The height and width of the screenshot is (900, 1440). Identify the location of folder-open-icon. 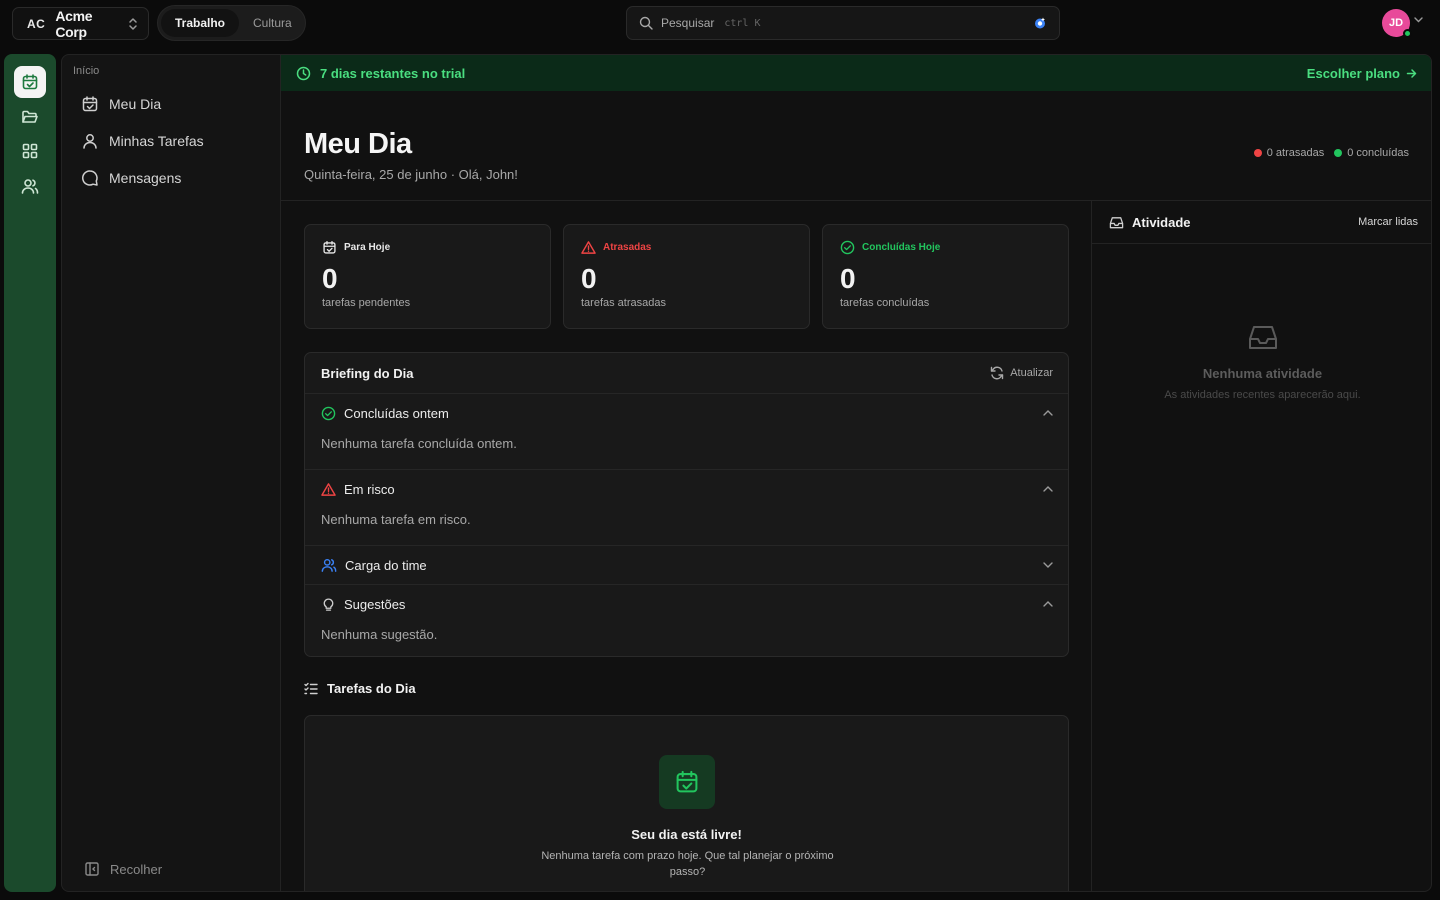
(30, 117).